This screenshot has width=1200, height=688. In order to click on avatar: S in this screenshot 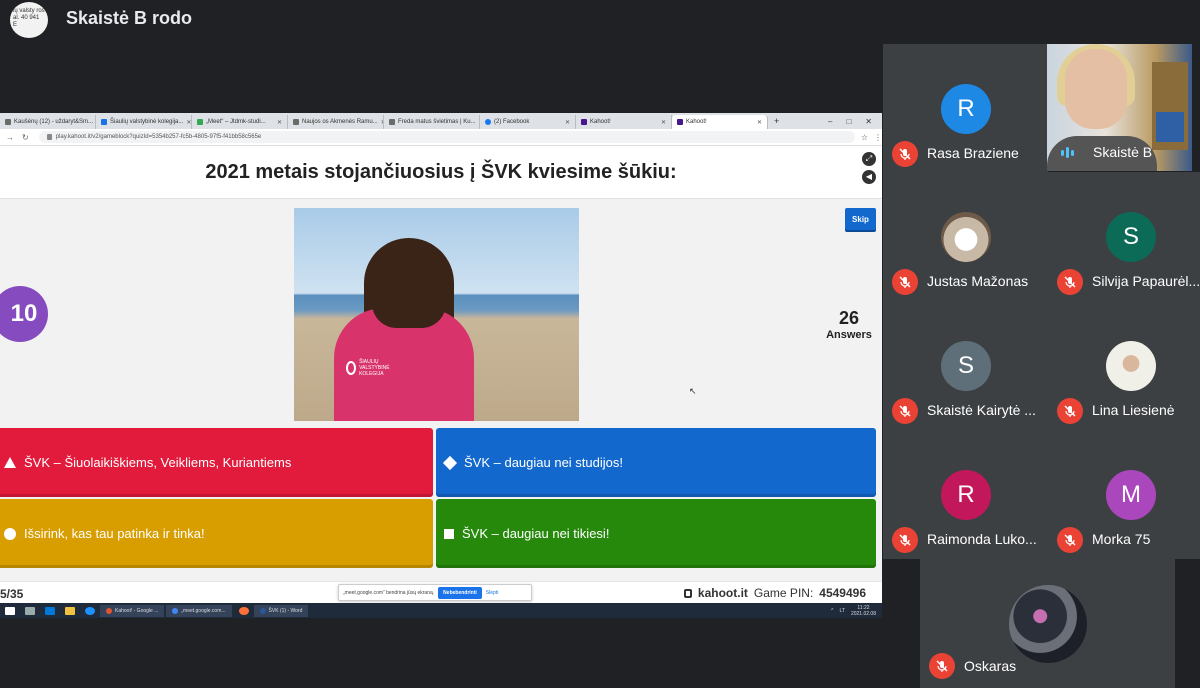, I will do `click(1131, 237)`.